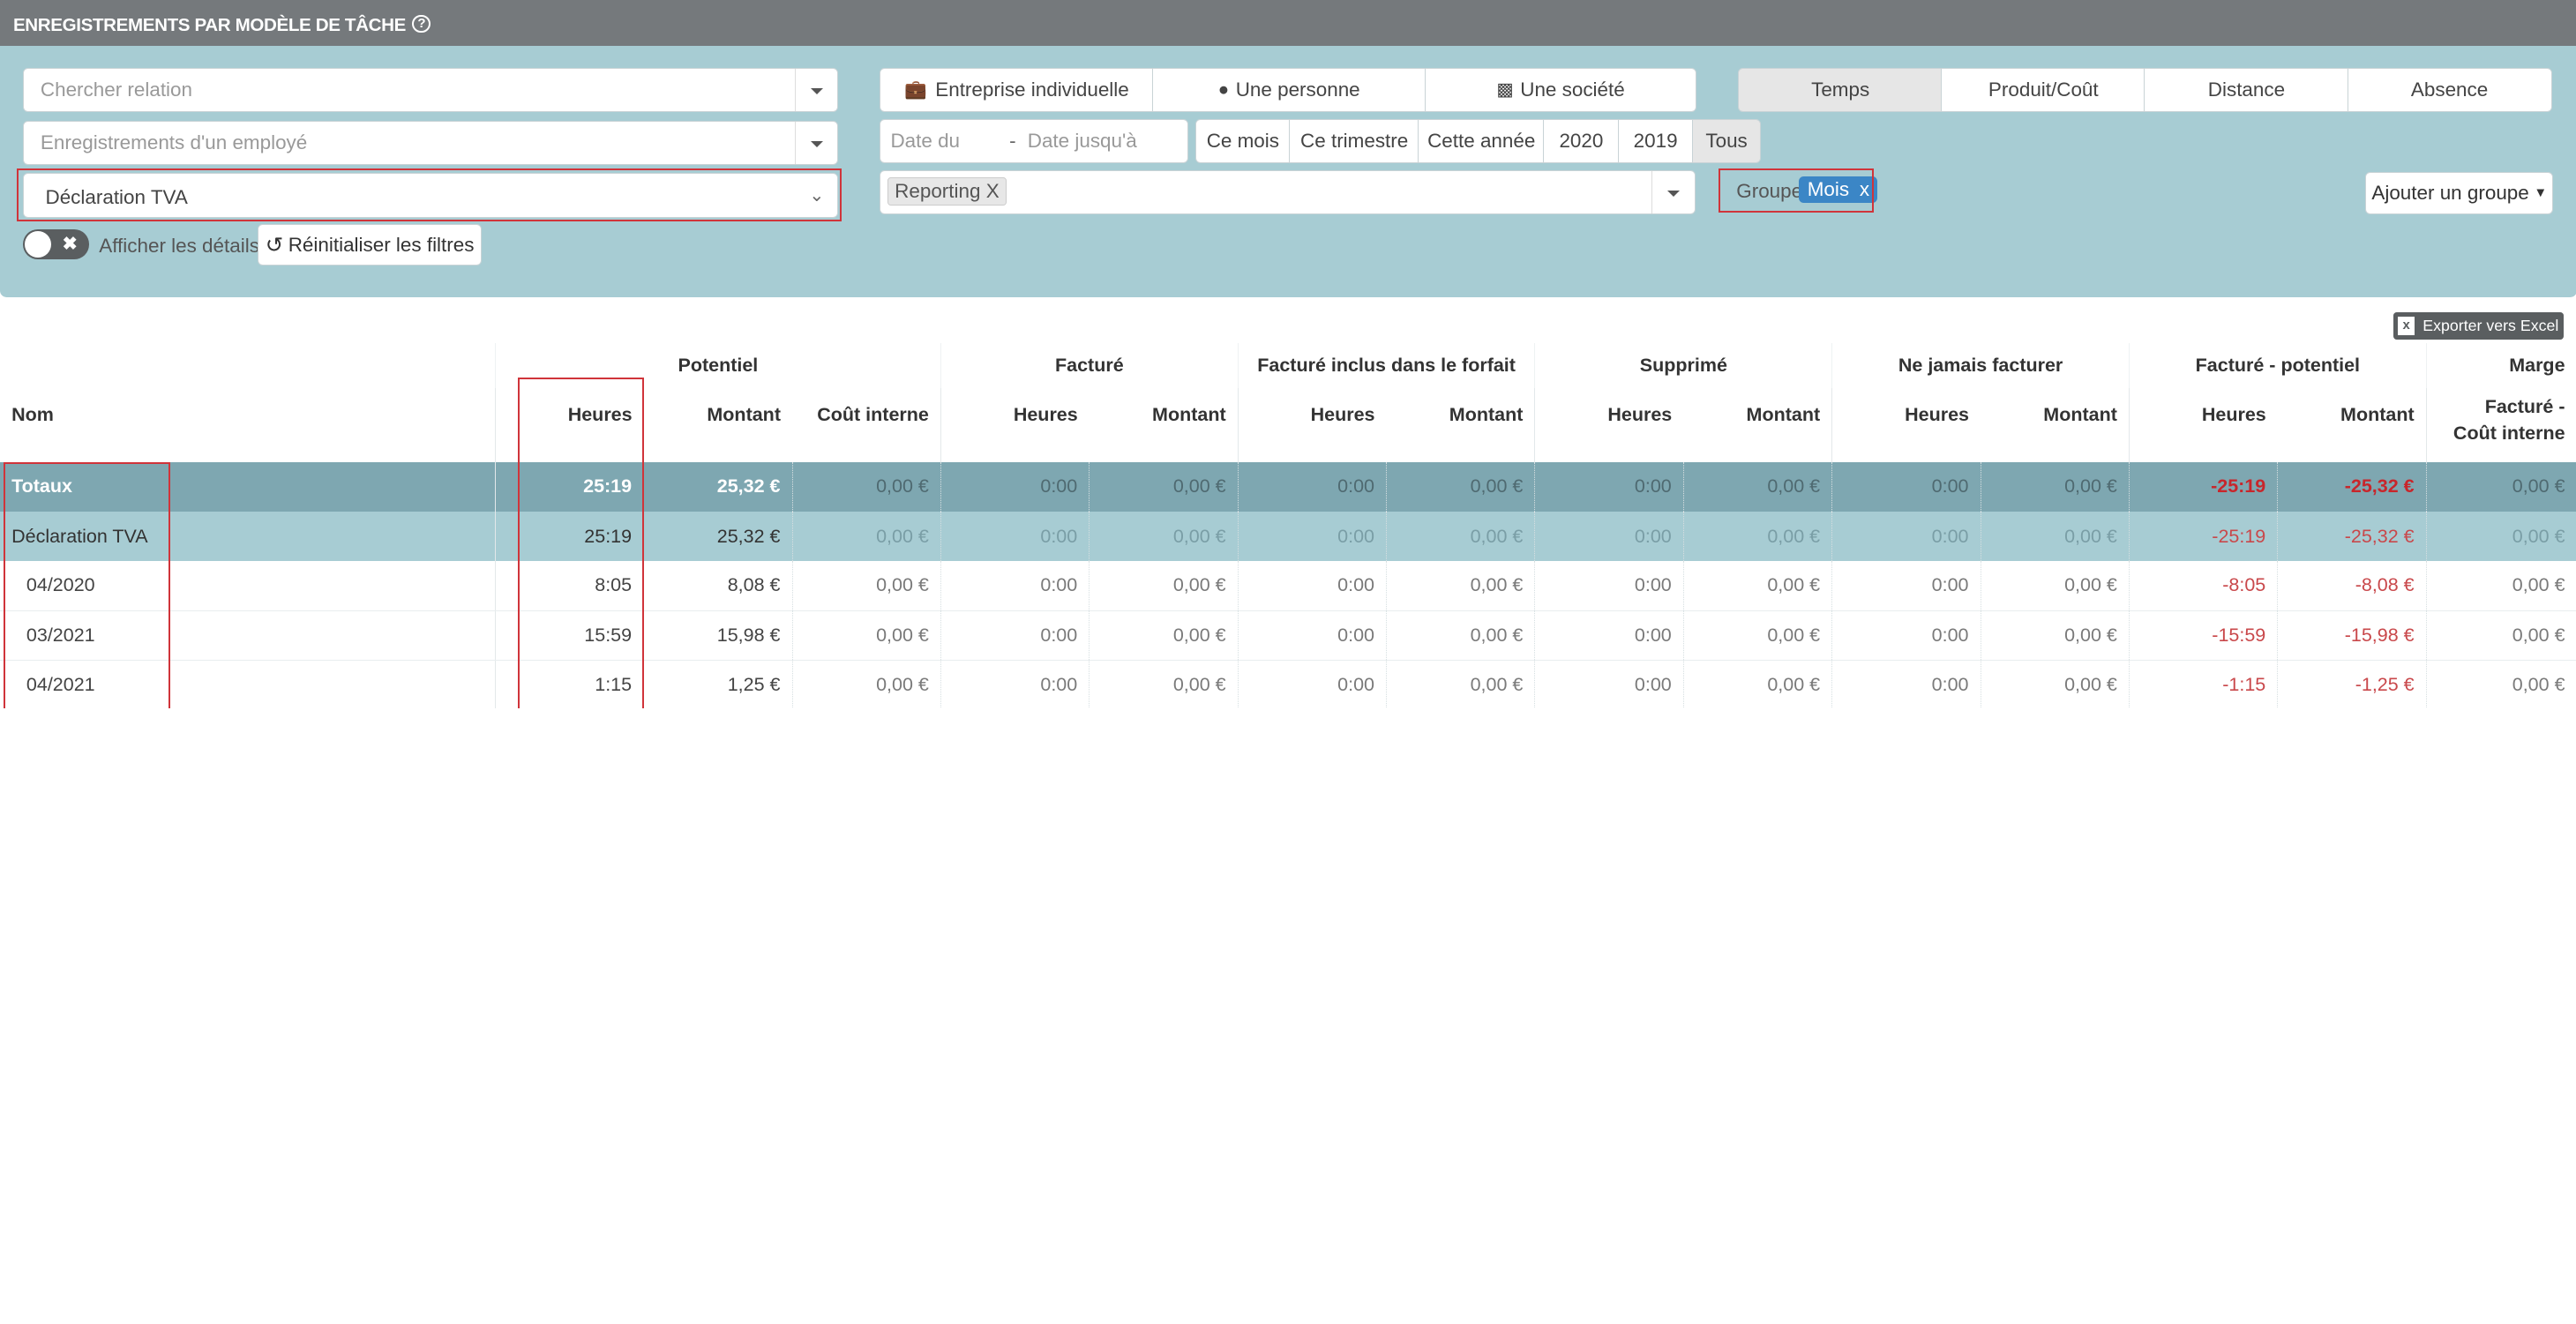 The width and height of the screenshot is (2576, 1324). I want to click on measure-product-button: Produit/Coût, so click(2044, 90).